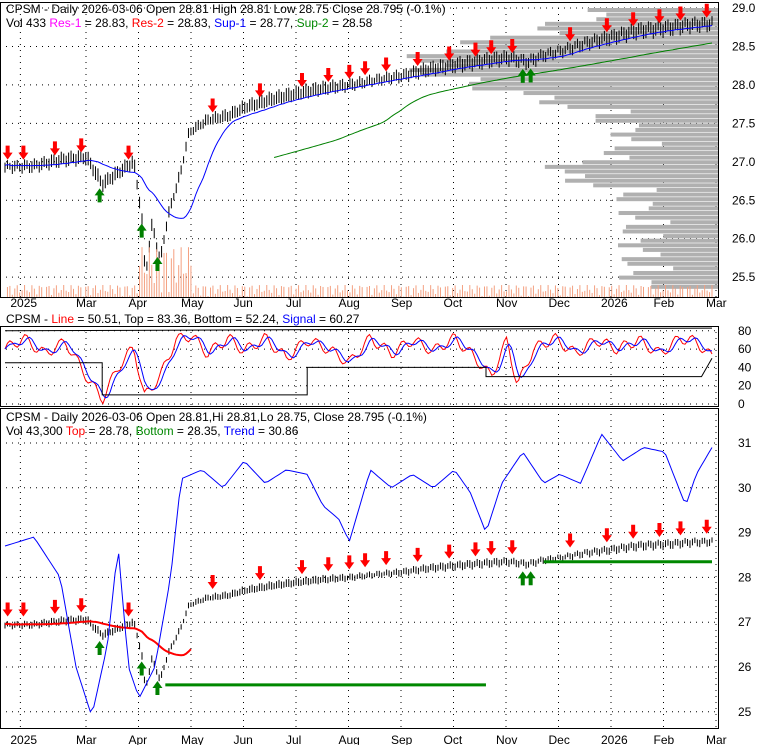 The image size is (780, 745). I want to click on price-y-tick-label: 29.0, so click(744, 8).